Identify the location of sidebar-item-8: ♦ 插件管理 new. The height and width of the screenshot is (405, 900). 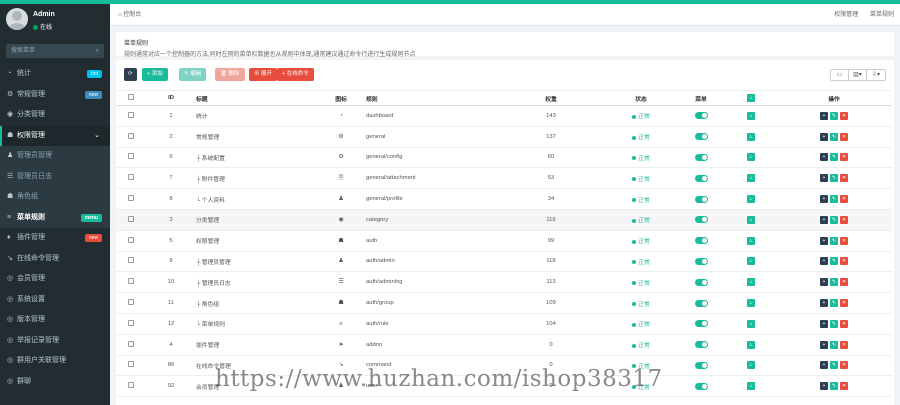
(55, 238).